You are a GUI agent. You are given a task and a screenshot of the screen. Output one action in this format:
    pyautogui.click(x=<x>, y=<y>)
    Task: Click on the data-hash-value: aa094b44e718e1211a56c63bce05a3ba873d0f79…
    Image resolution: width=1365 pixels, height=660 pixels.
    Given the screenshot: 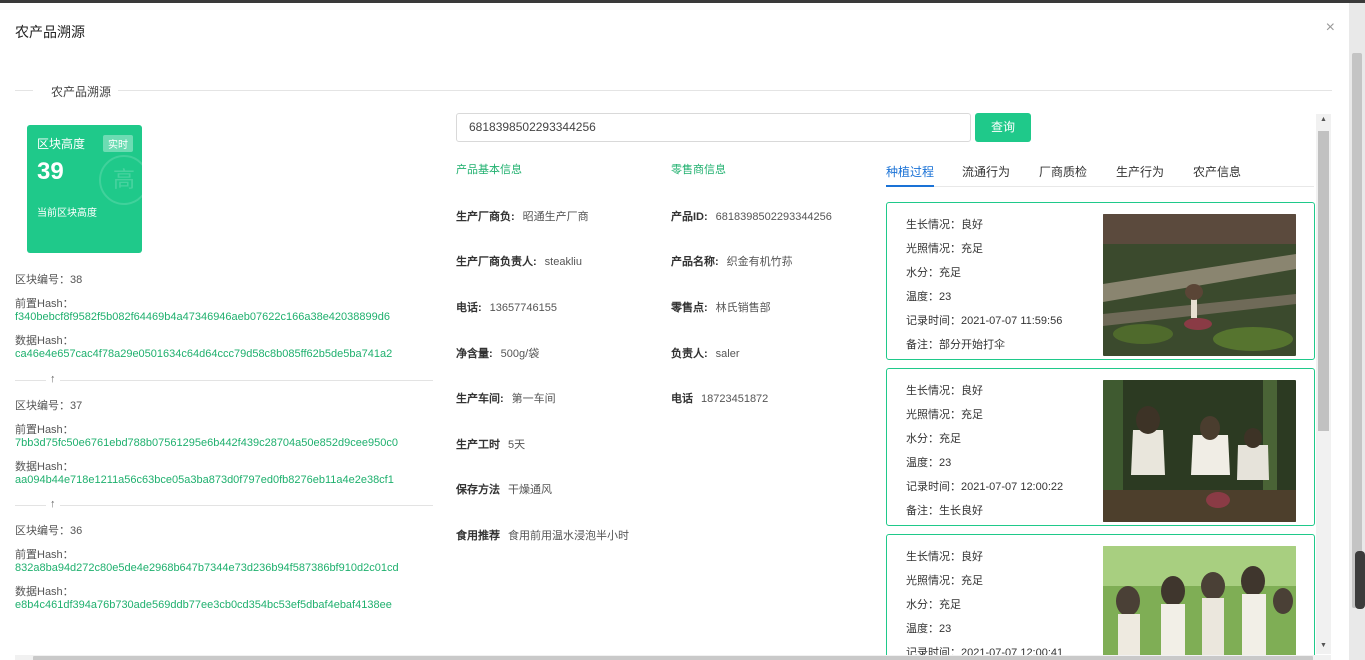 What is the action you would take?
    pyautogui.click(x=204, y=480)
    